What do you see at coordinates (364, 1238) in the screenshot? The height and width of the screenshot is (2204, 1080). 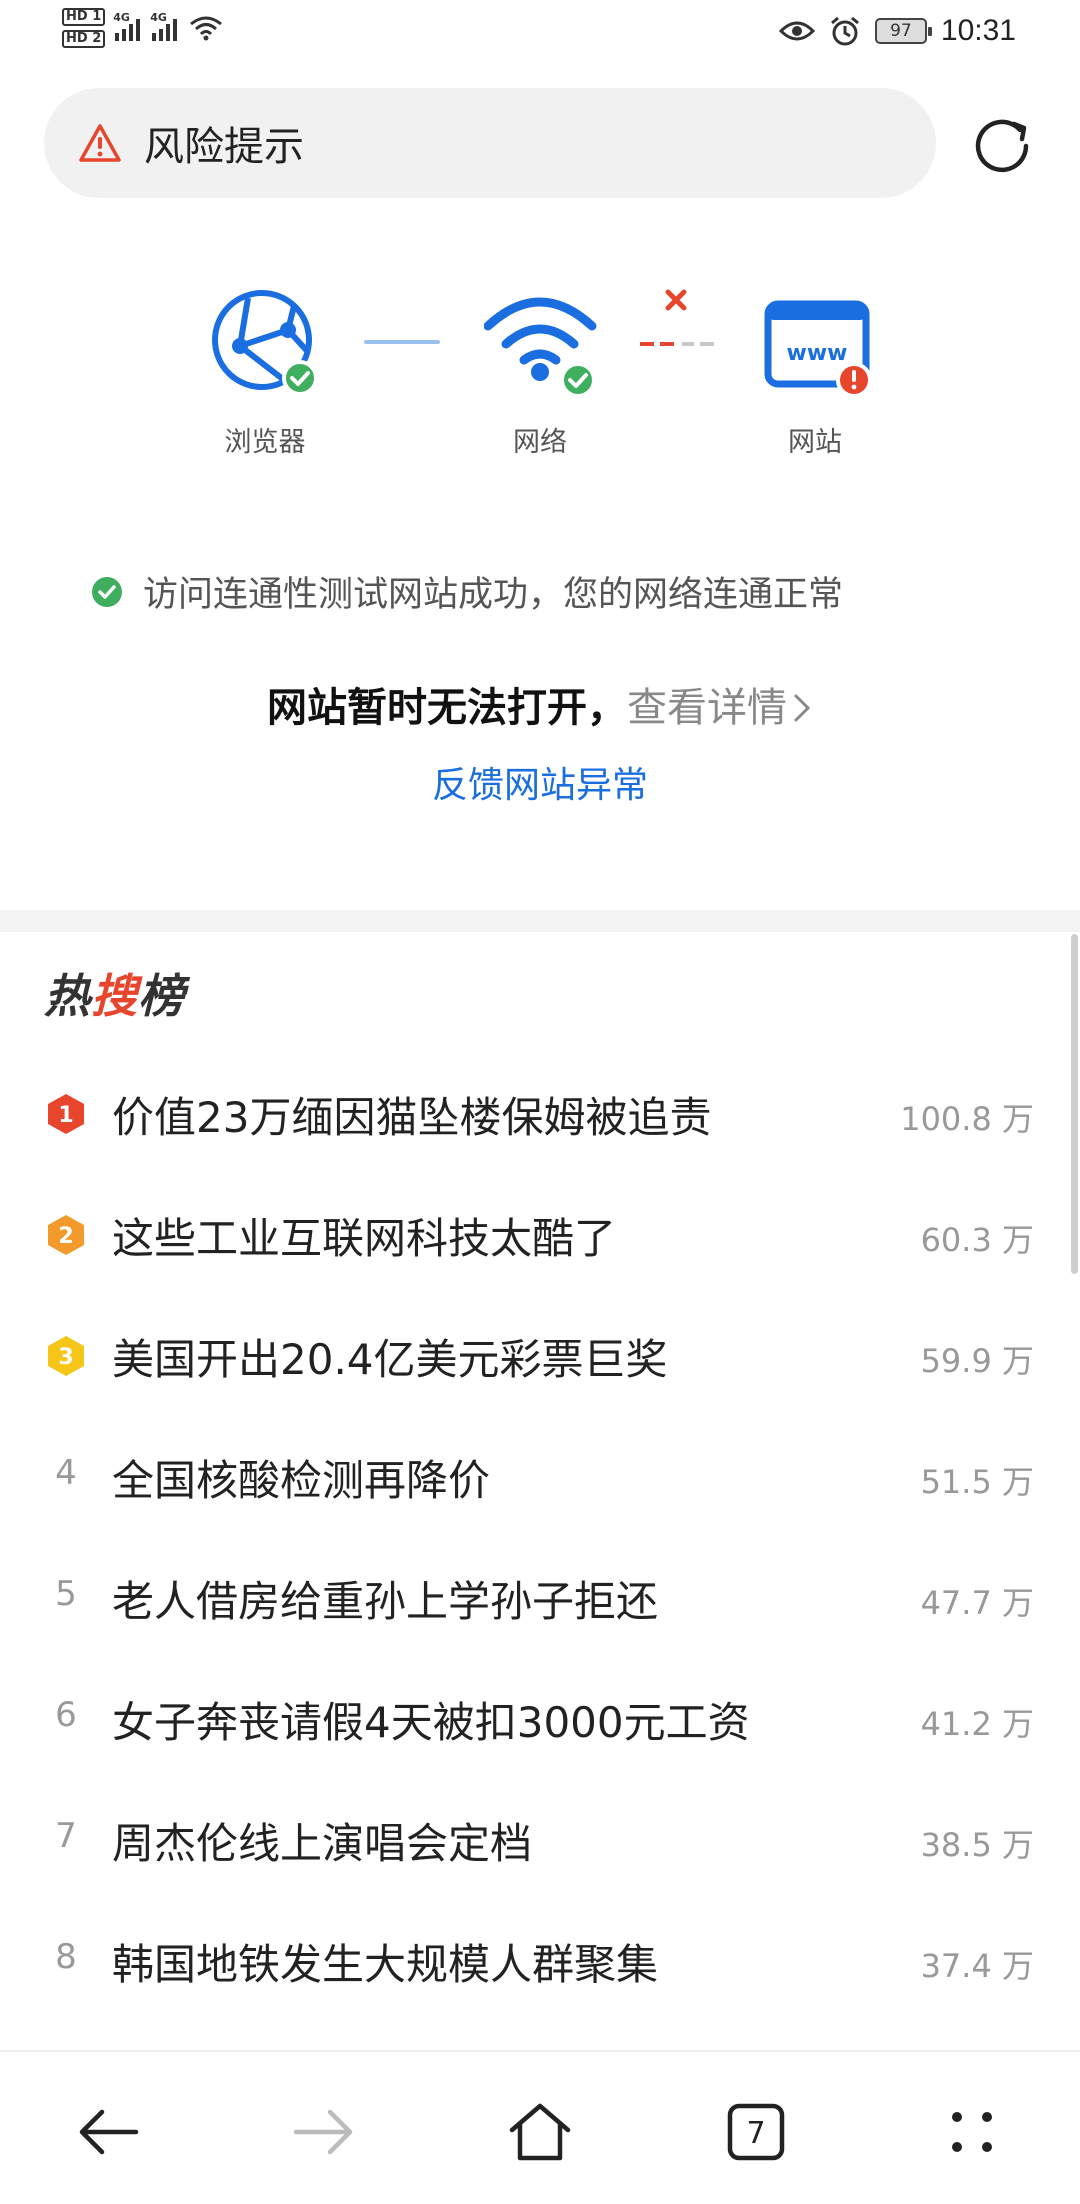 I see `hot-item-text: 这些工业互联网科技太酷了` at bounding box center [364, 1238].